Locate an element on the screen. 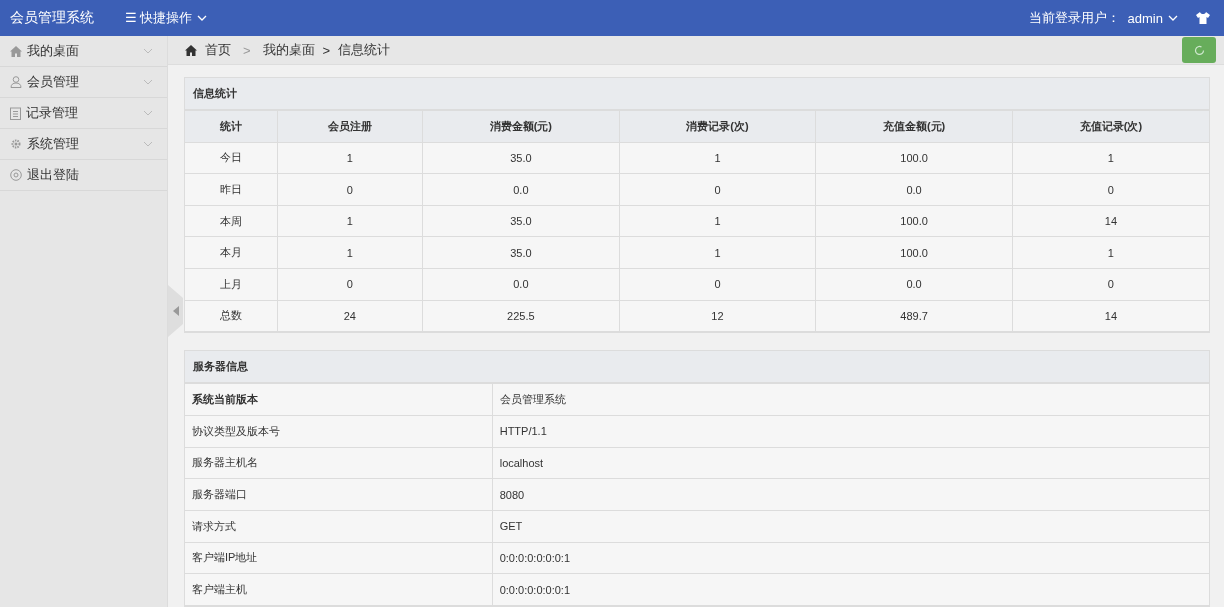 The image size is (1224, 607). breadcrumb-link: 信息统计 is located at coordinates (364, 50).